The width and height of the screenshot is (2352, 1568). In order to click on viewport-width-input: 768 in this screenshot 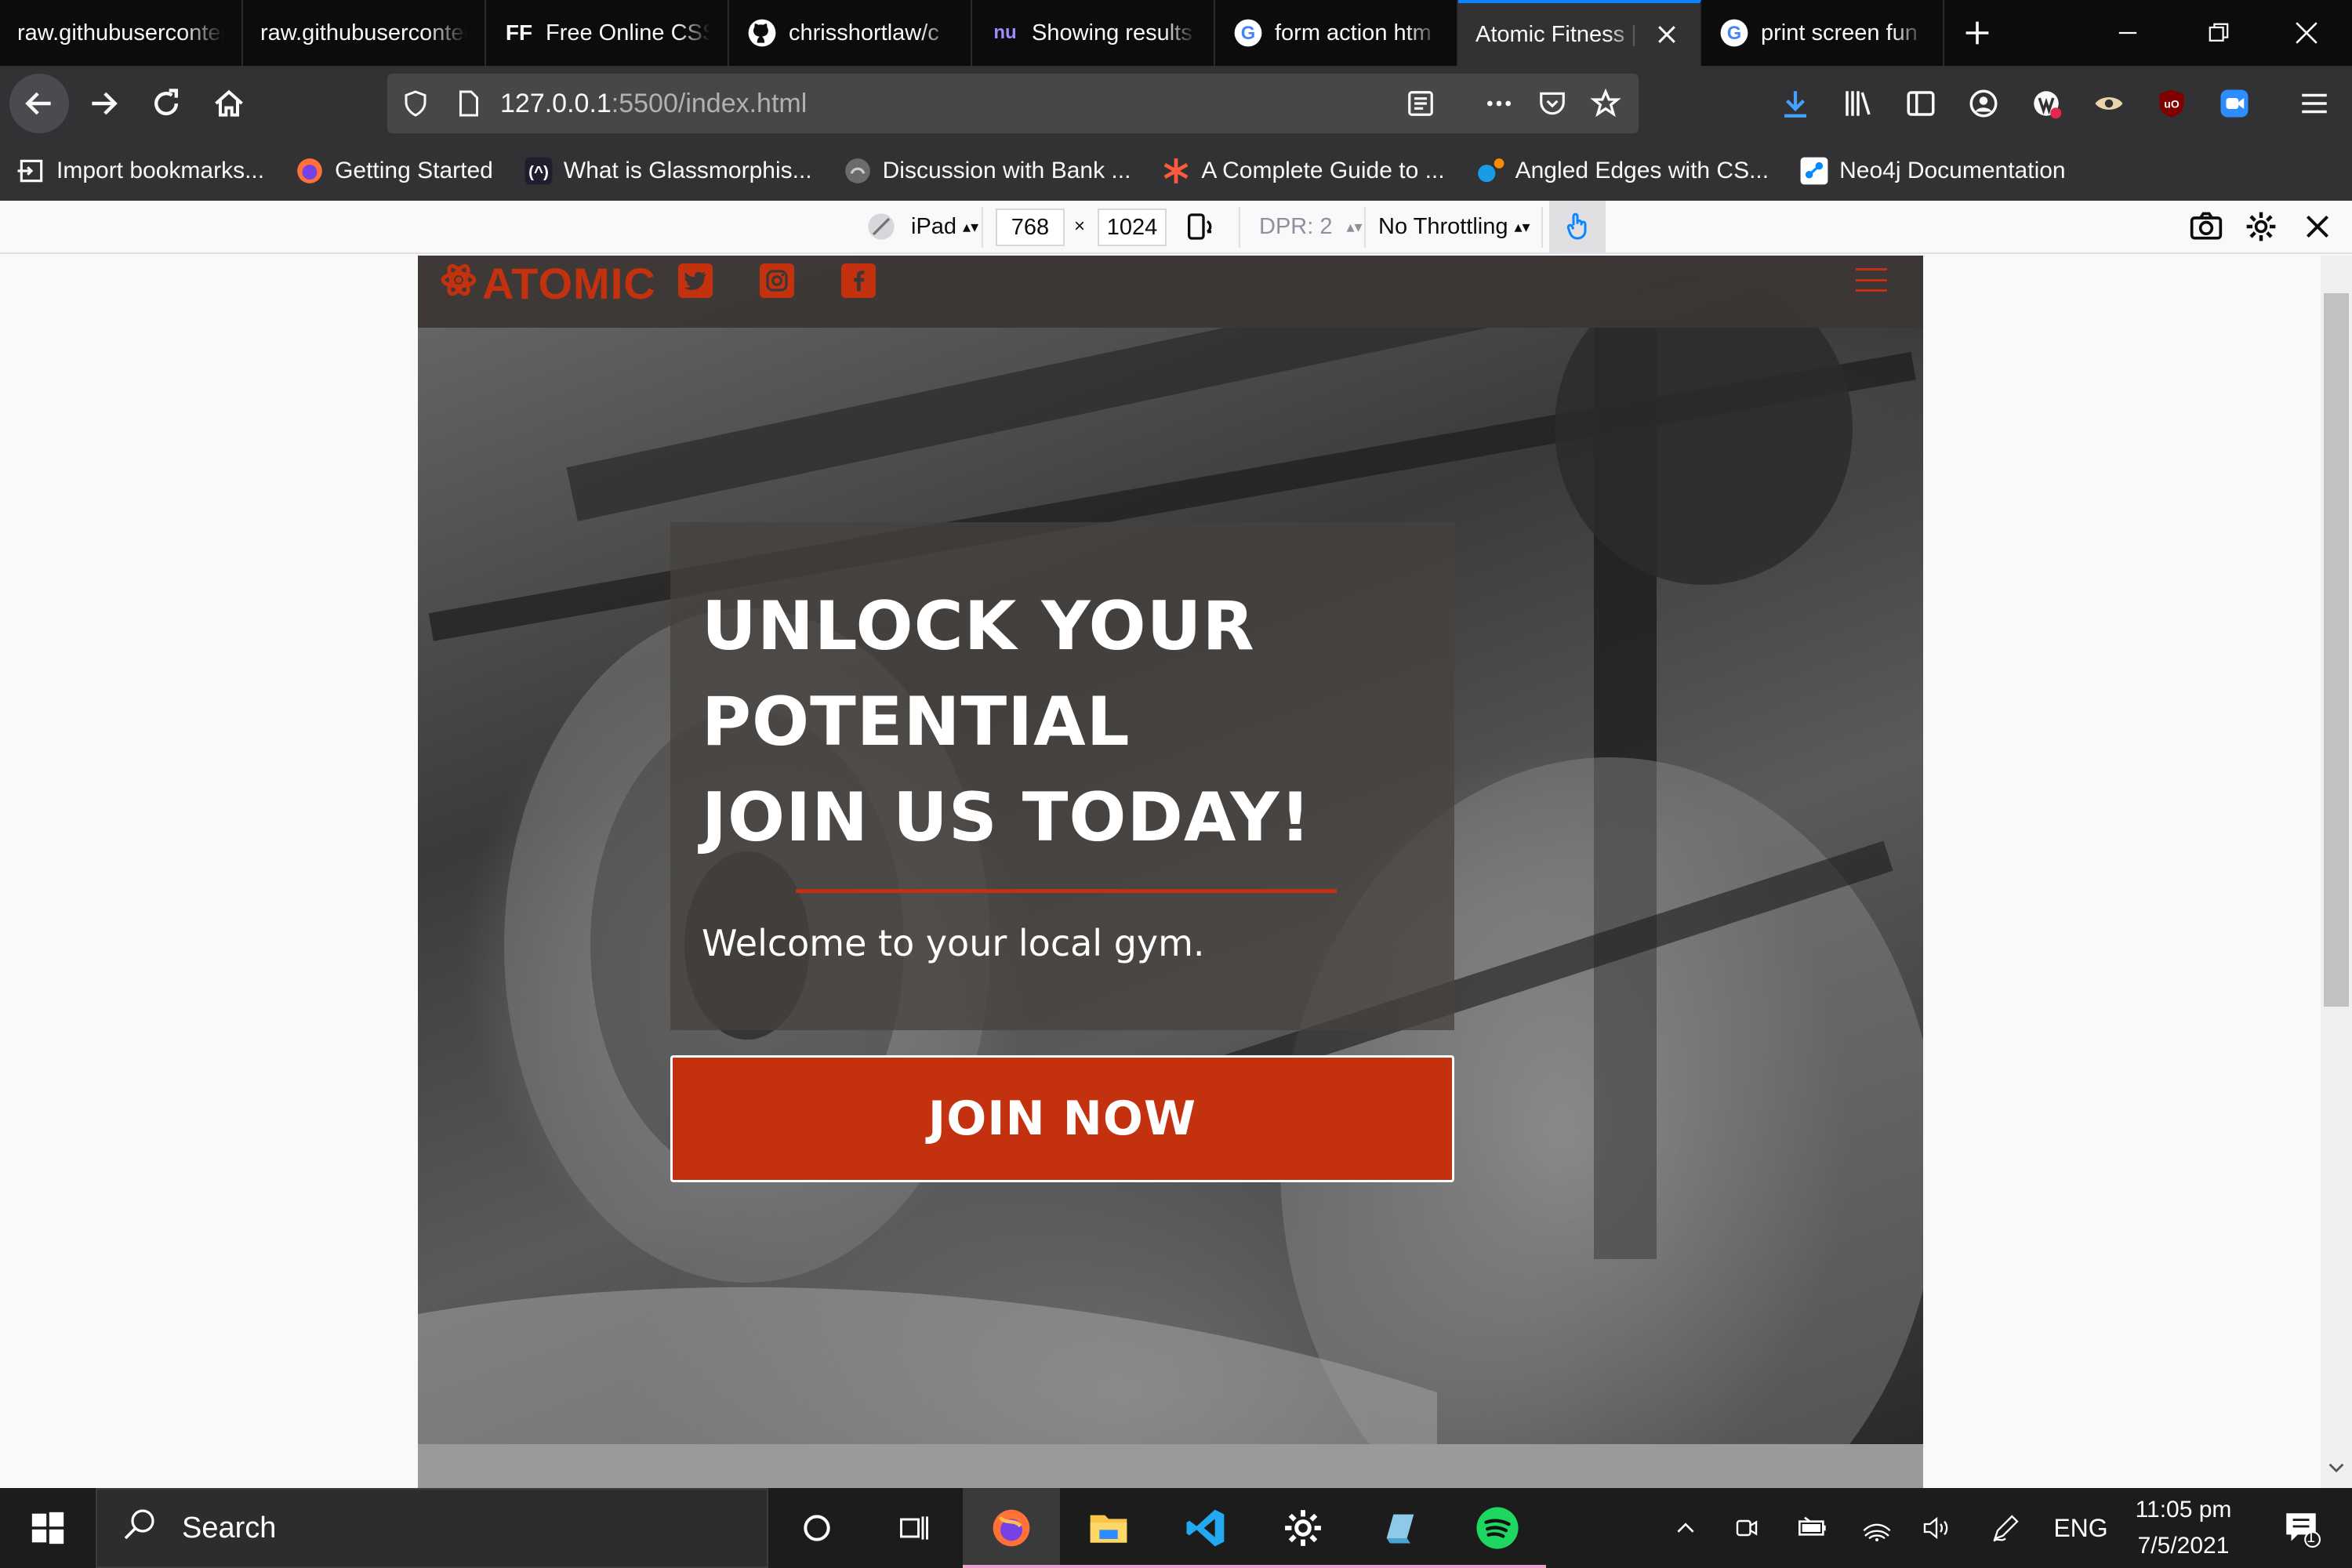, I will do `click(1030, 228)`.